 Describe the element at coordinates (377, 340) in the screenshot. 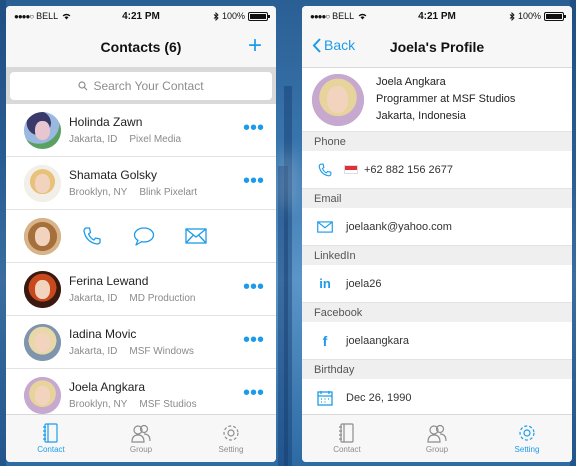

I see `facebook-value: joelaangkara` at that location.